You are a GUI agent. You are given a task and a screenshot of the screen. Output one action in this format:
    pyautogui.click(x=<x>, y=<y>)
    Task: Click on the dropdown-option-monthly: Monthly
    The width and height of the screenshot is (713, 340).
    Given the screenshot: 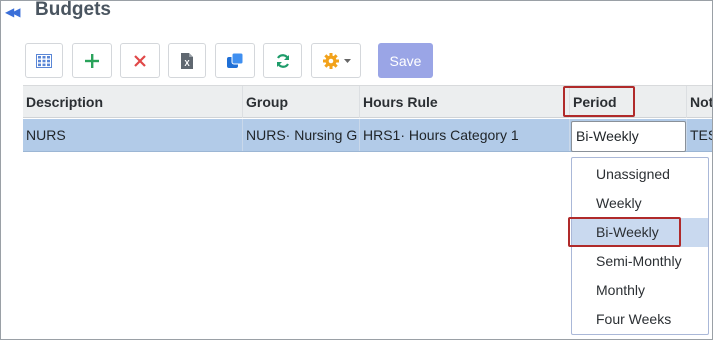 What is the action you would take?
    pyautogui.click(x=640, y=290)
    